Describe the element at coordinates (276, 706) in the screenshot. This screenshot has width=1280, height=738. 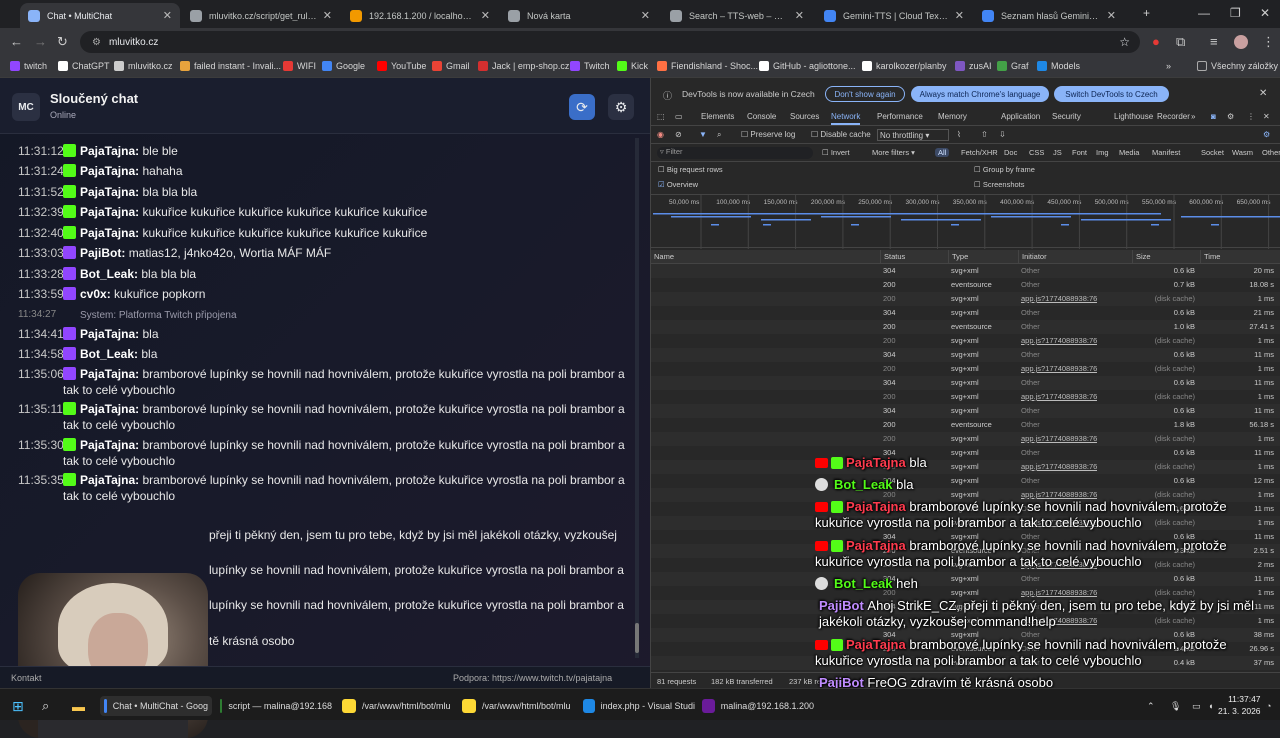
I see `taskbar-app: script — malina@192.168` at that location.